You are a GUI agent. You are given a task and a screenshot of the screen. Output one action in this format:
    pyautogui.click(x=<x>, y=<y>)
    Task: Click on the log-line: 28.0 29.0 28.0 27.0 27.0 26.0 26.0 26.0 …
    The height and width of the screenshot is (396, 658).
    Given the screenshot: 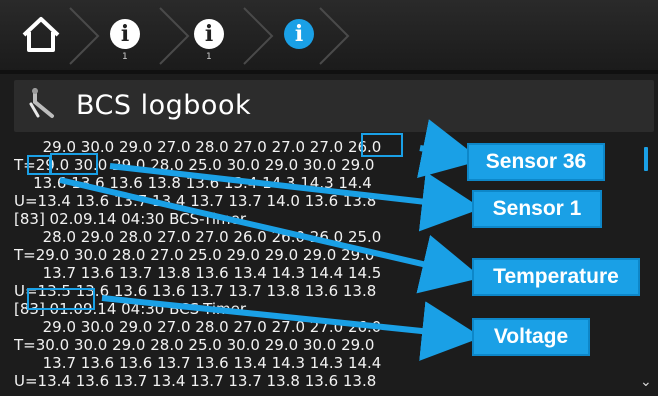 What is the action you would take?
    pyautogui.click(x=198, y=237)
    